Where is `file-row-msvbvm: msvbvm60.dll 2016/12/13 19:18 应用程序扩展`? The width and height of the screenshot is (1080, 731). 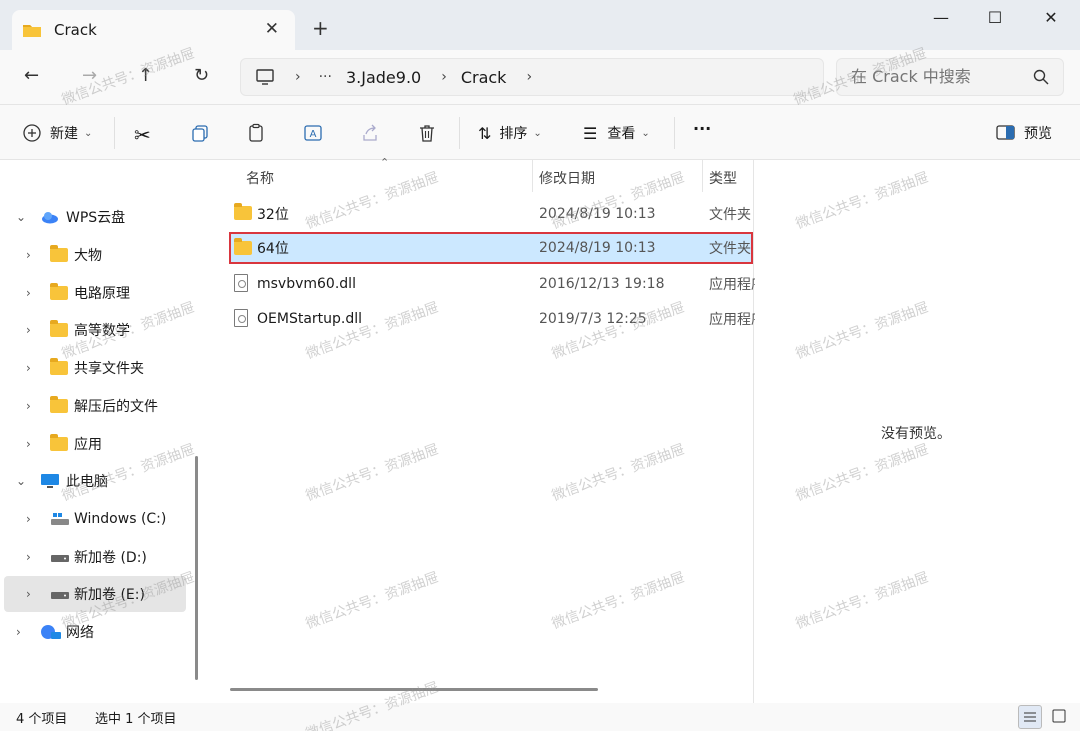 file-row-msvbvm: msvbvm60.dll 2016/12/13 19:18 应用程序扩展 is located at coordinates (511, 284).